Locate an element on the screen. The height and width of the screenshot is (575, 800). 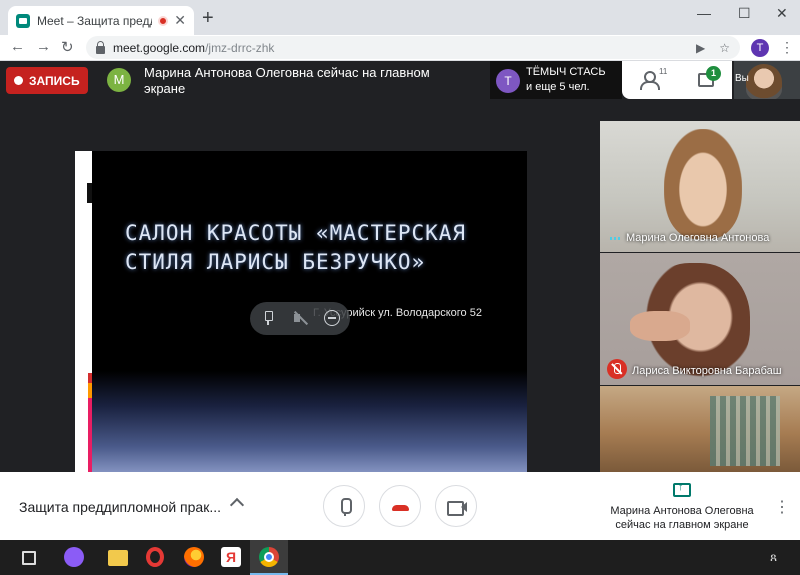
new-tab-button: + is located at coordinates (208, 18).